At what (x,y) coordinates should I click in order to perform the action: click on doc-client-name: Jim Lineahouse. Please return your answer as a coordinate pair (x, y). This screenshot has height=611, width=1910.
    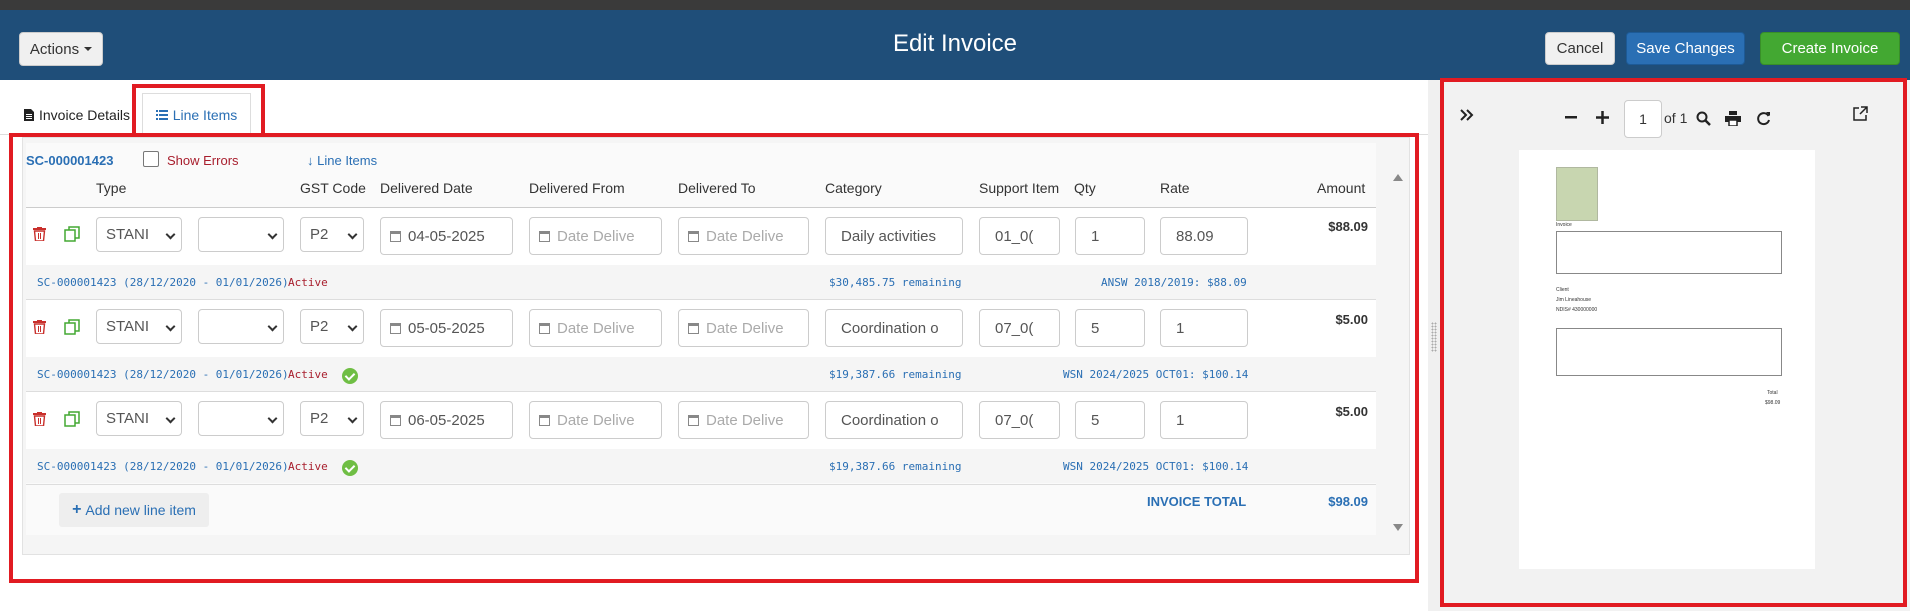
    Looking at the image, I should click on (1574, 300).